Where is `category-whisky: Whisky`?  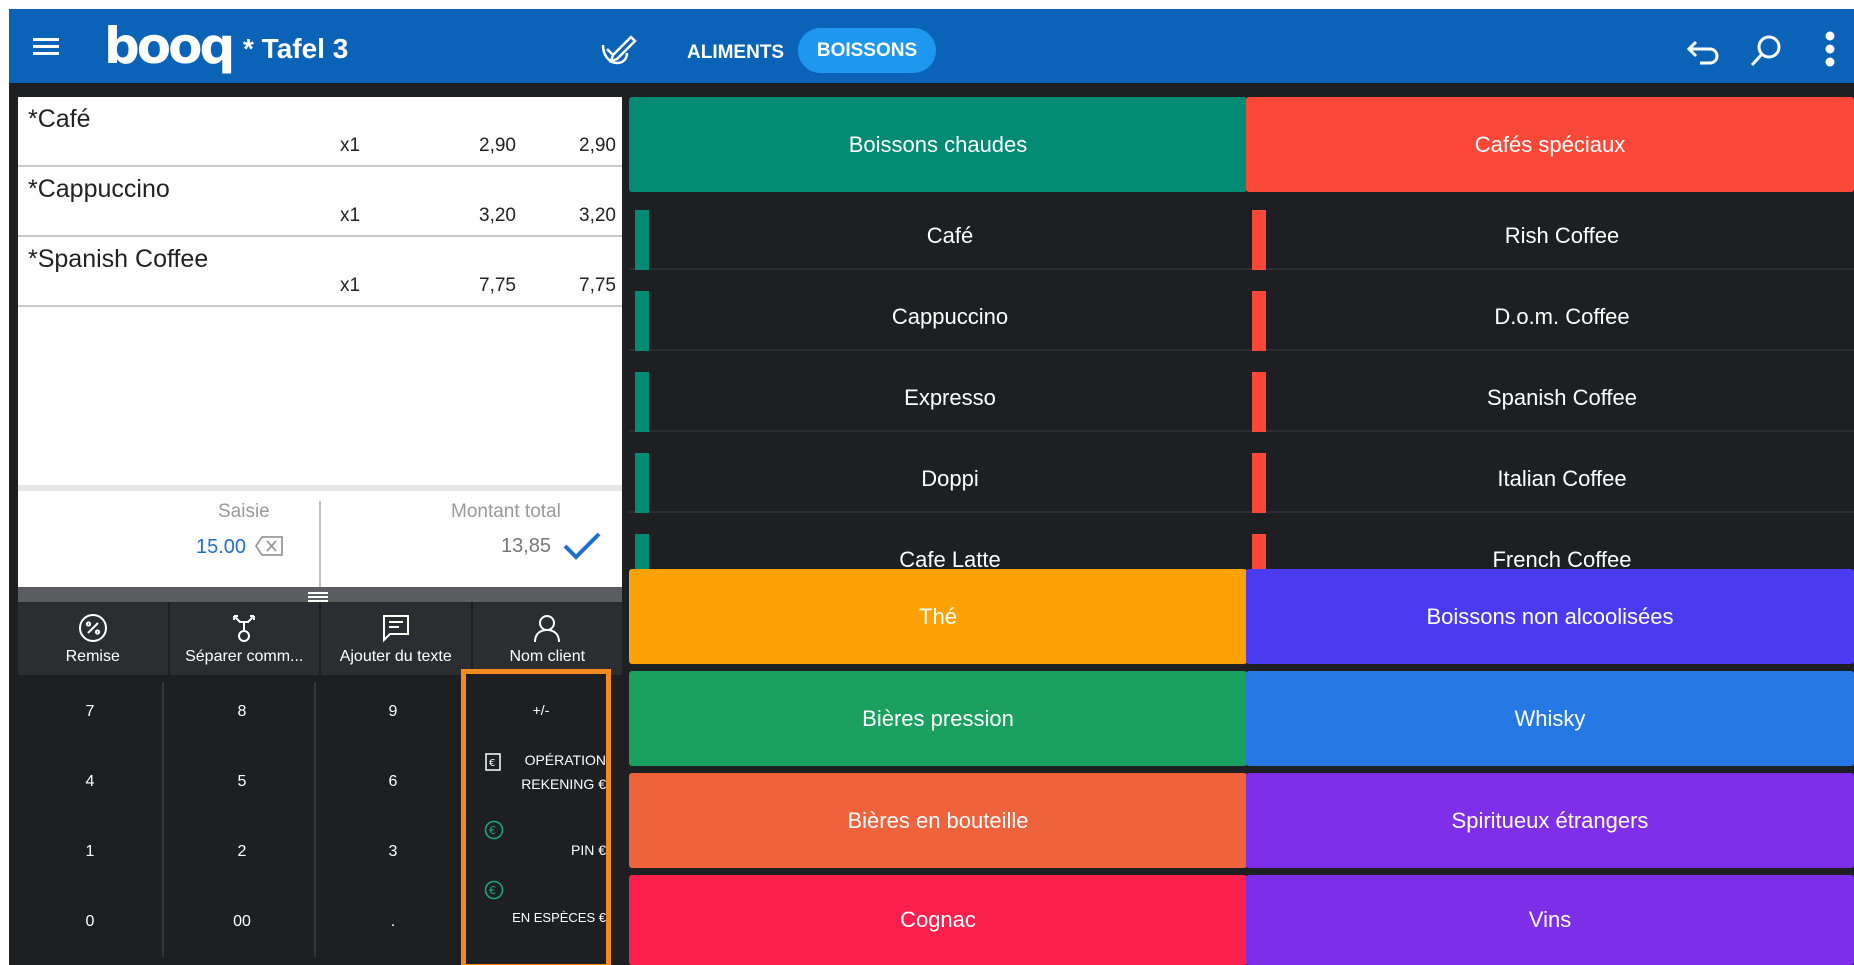
category-whisky: Whisky is located at coordinates (1550, 718).